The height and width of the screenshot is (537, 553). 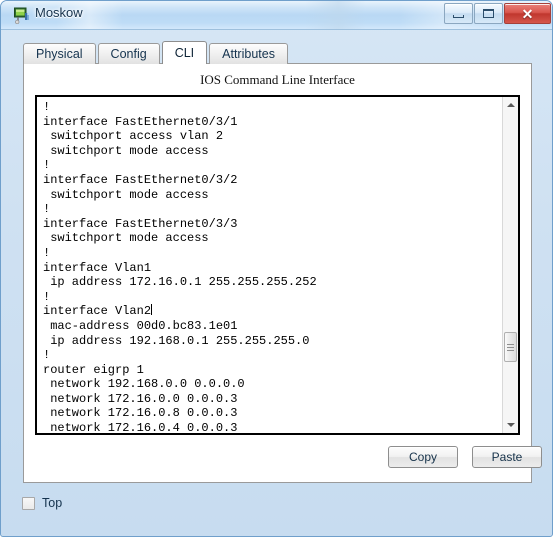 What do you see at coordinates (140, 179) in the screenshot?
I see `terminal-line: interface FastEthernet0/3/2` at bounding box center [140, 179].